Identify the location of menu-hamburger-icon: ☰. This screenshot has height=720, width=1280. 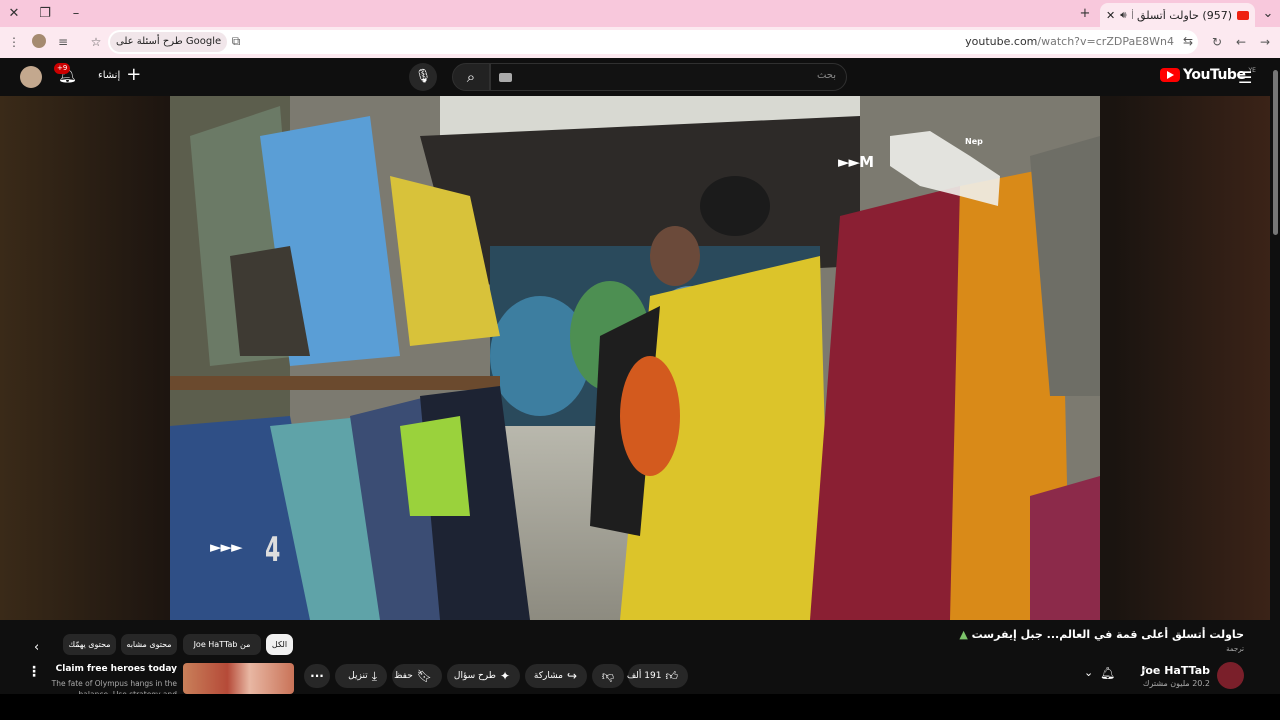
(1245, 77).